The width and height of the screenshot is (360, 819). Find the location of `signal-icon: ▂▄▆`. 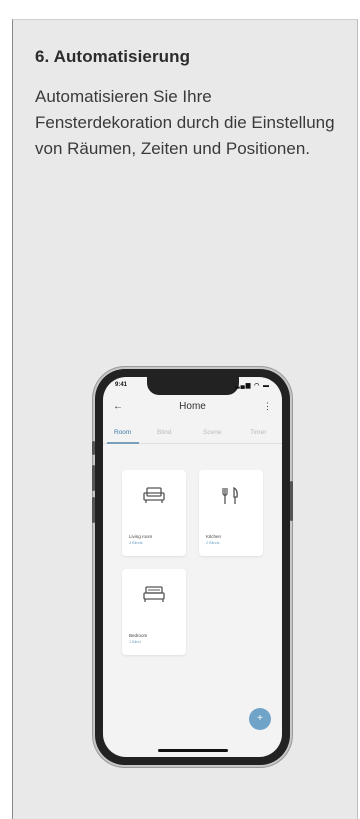

signal-icon: ▂▄▆ is located at coordinates (243, 386).